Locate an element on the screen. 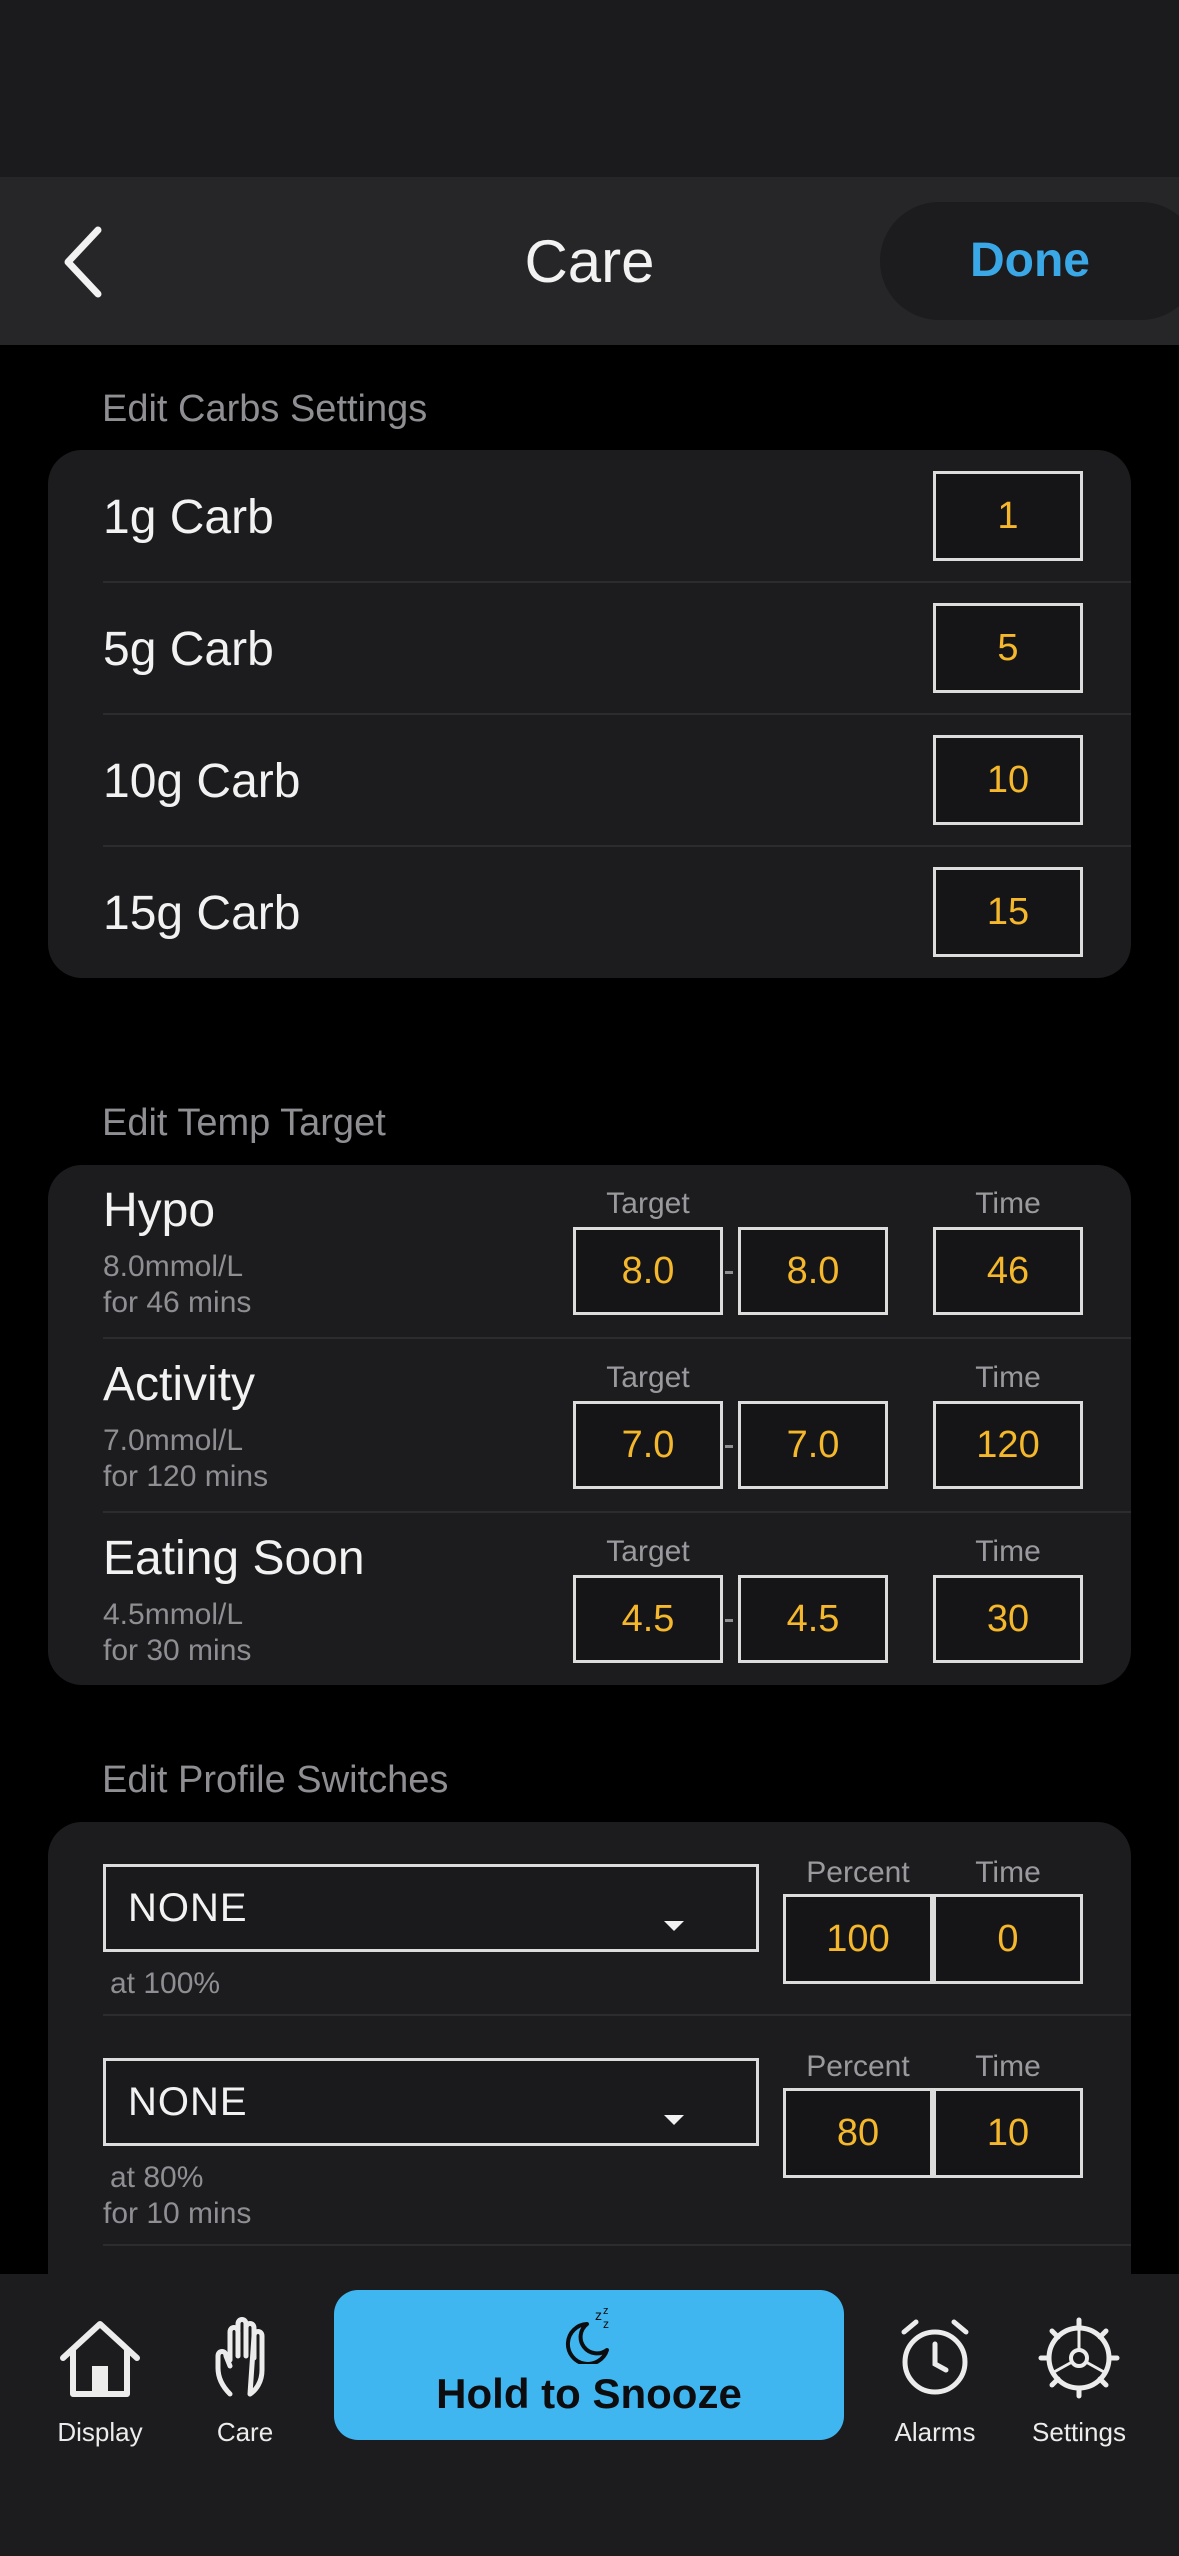  tab-display-label: Display is located at coordinates (100, 2432).